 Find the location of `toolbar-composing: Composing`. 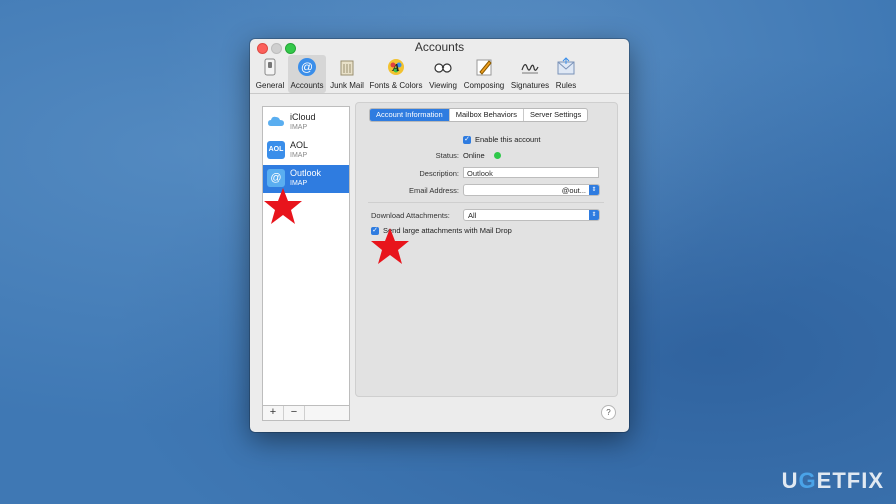

toolbar-composing: Composing is located at coordinates (484, 74).